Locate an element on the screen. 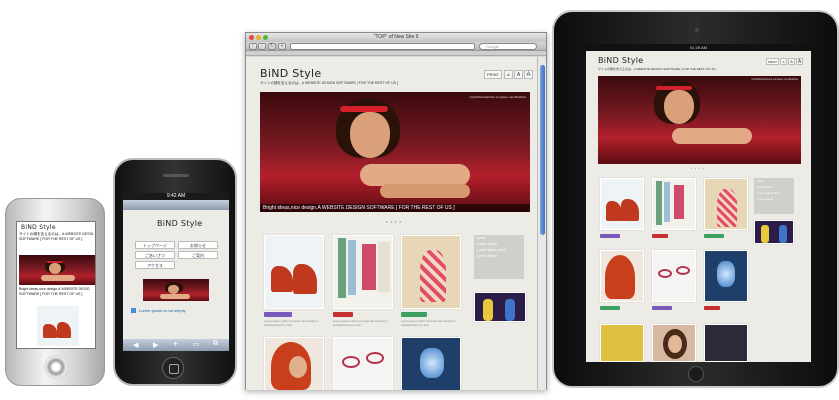 The image size is (839, 400). notice-link: Lorem Ipsum is not simply is located at coordinates (162, 310).